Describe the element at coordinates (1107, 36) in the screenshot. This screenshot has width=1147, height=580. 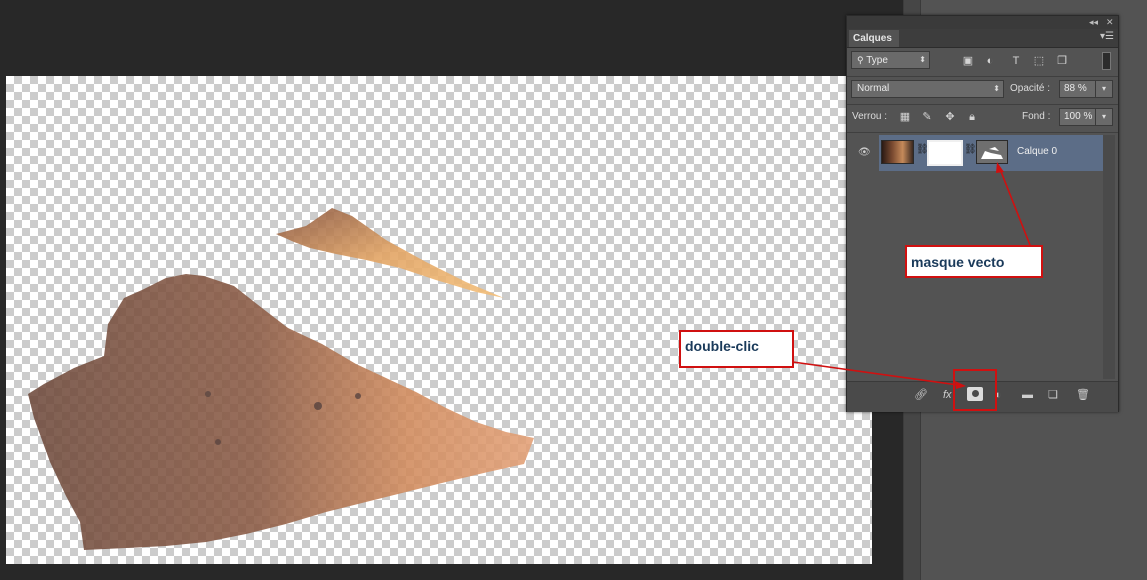
I see `panel-menu-icon: ▾☰` at that location.